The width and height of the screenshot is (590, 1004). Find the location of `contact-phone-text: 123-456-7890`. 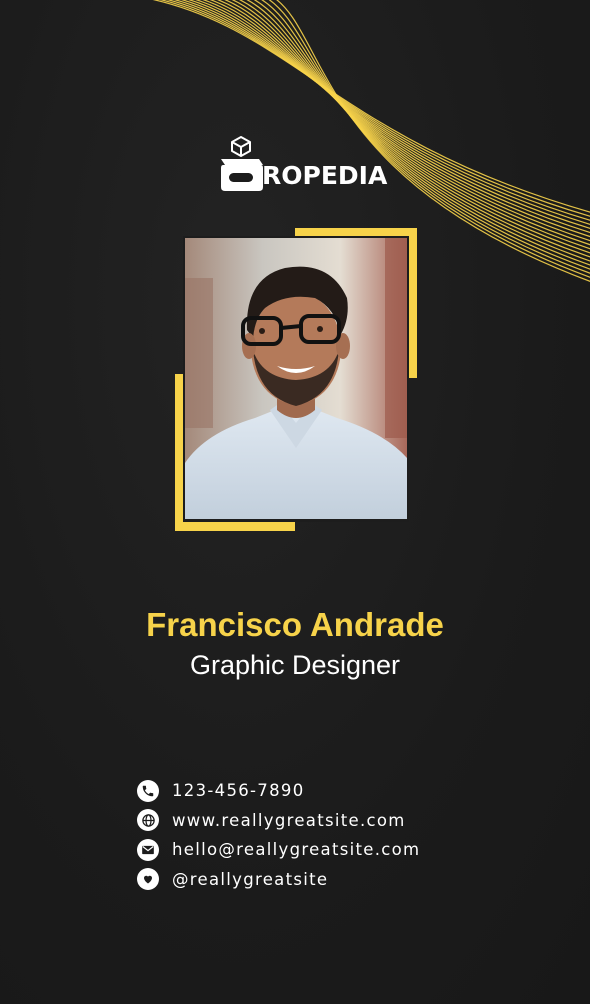

contact-phone-text: 123-456-7890 is located at coordinates (238, 790).